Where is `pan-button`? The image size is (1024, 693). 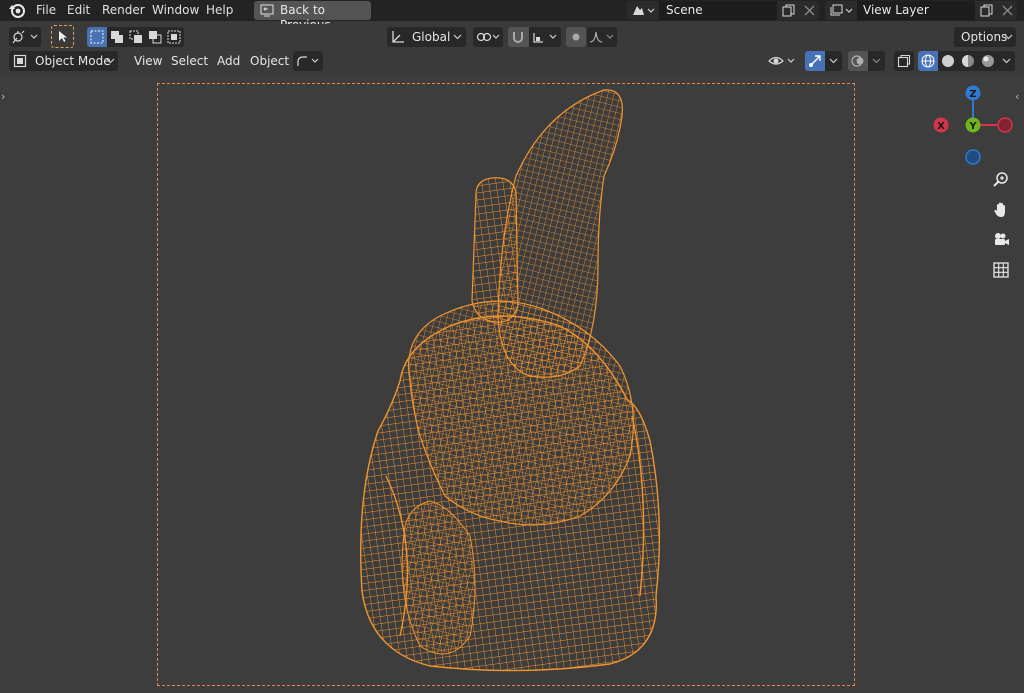 pan-button is located at coordinates (1001, 210).